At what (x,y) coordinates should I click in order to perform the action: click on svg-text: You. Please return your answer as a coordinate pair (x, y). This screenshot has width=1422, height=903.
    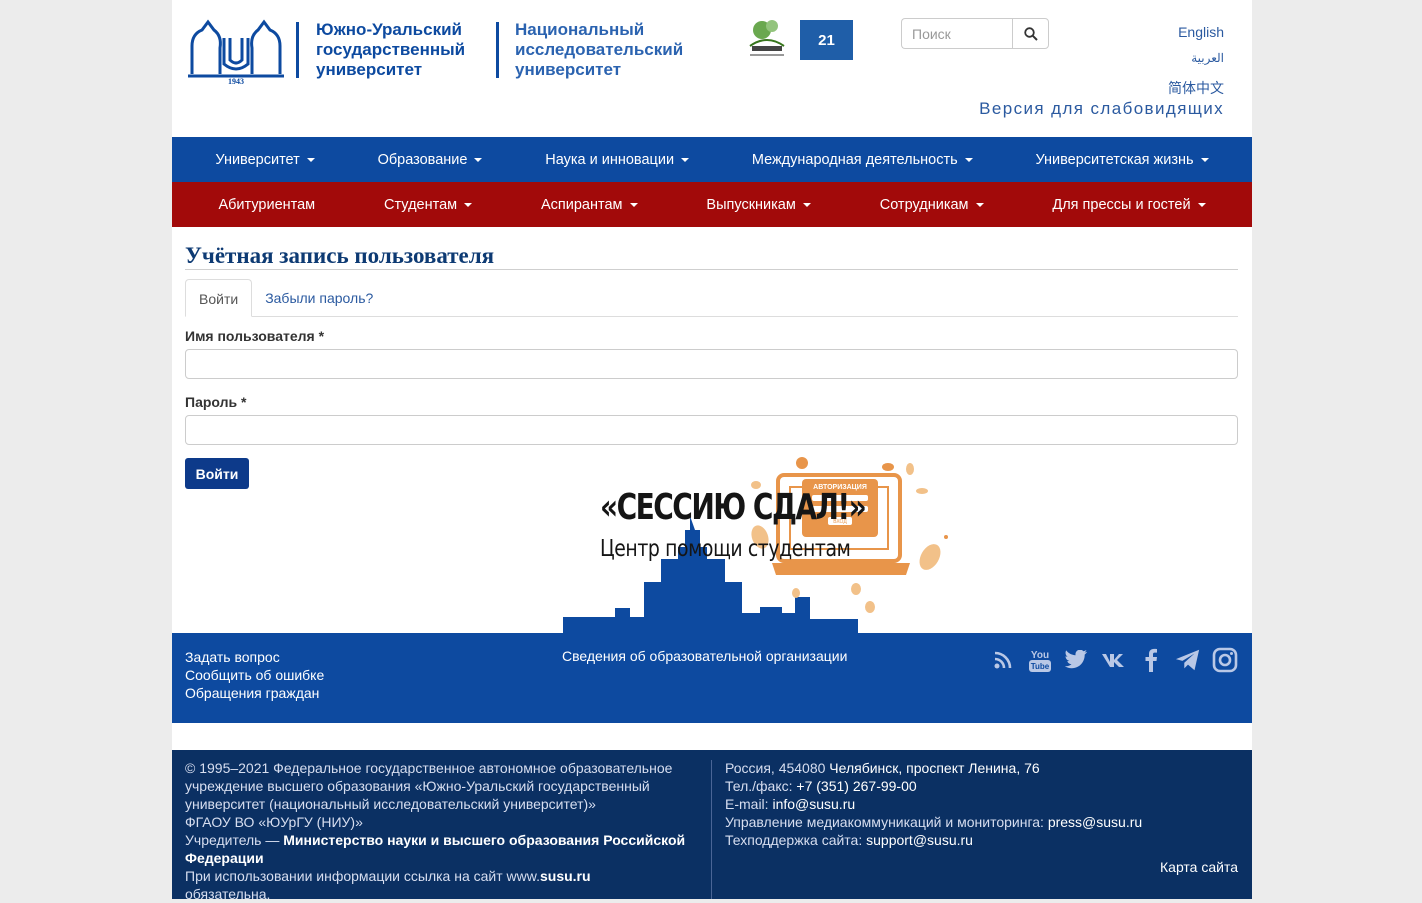
    Looking at the image, I should click on (1040, 655).